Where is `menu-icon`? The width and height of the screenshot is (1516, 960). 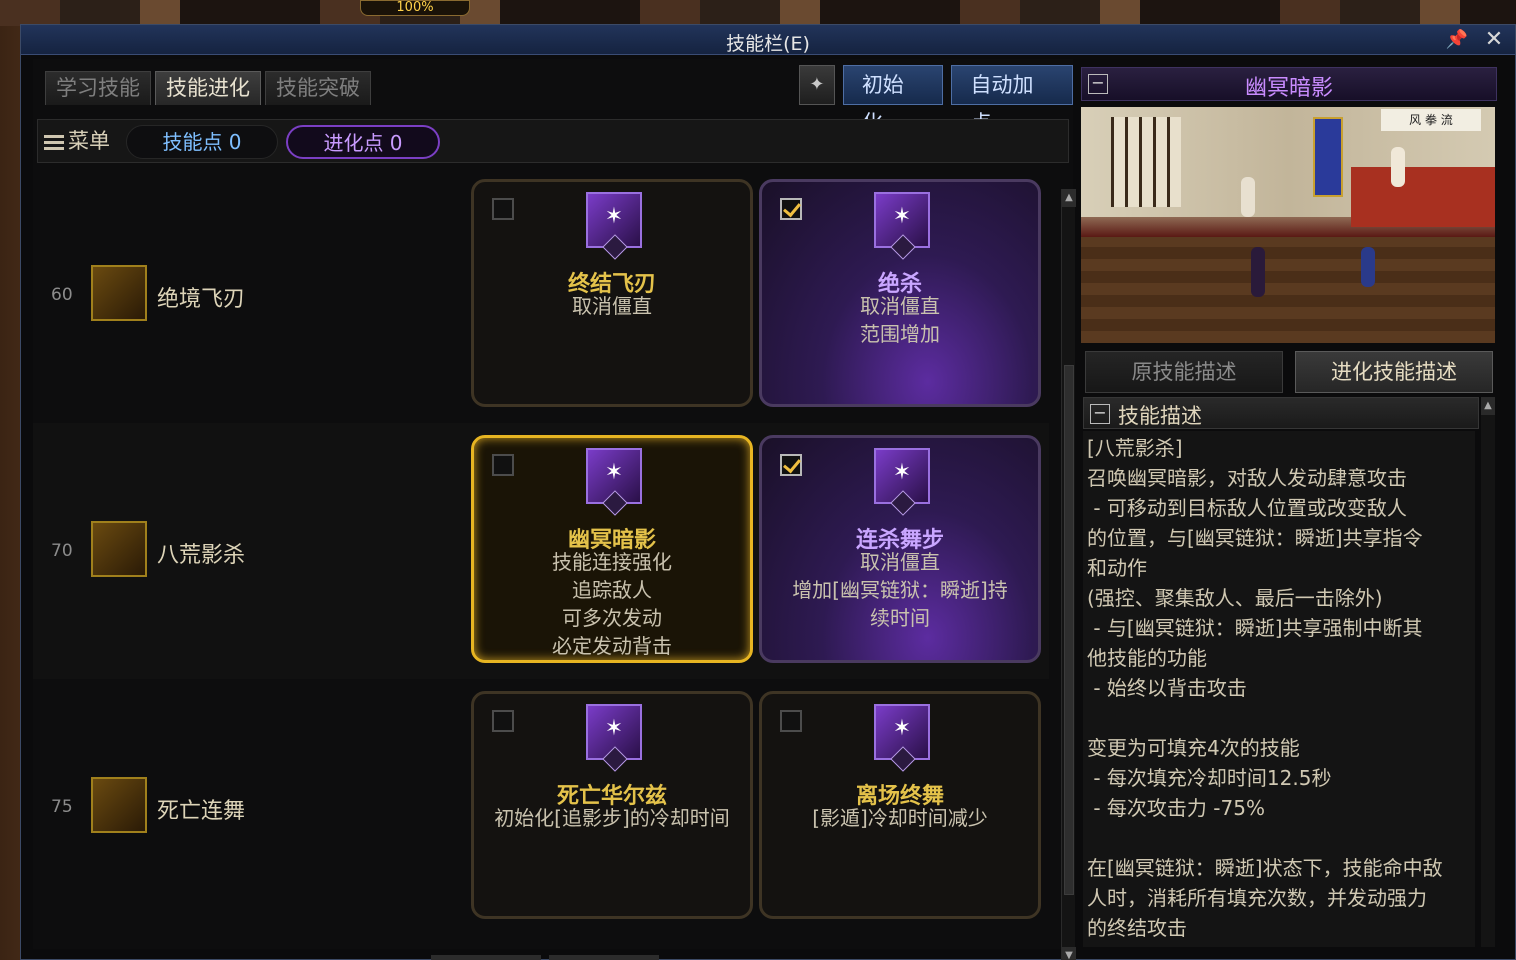
menu-icon is located at coordinates (54, 142).